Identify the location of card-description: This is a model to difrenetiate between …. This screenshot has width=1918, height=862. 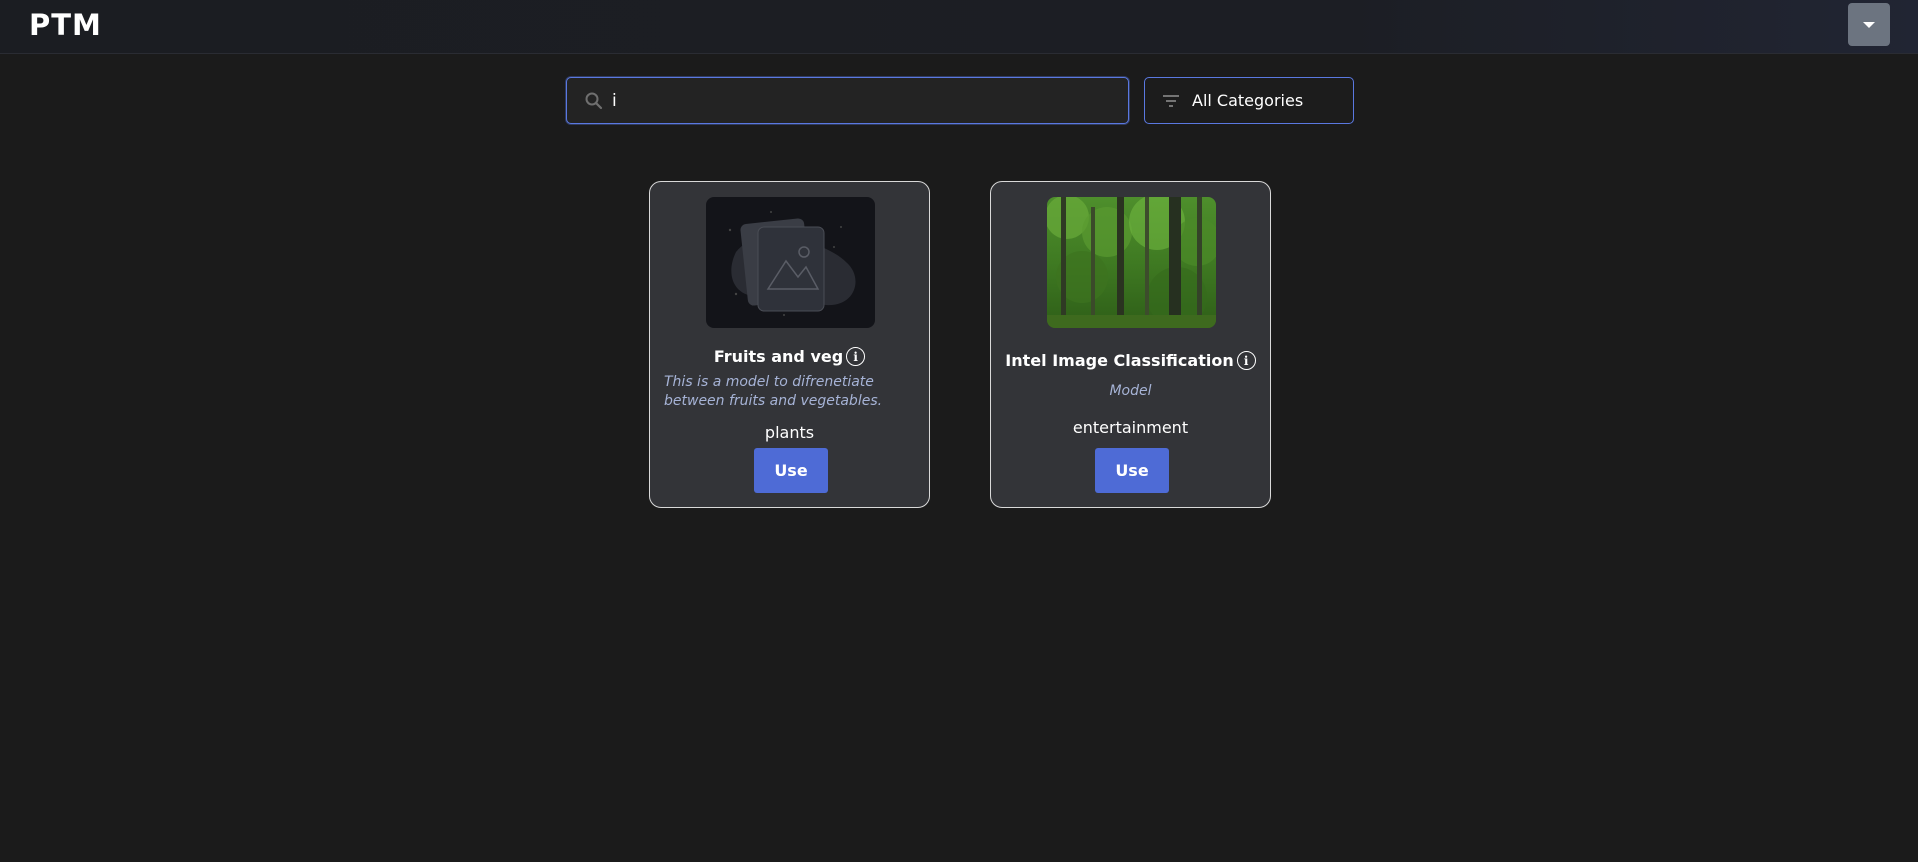
(773, 391).